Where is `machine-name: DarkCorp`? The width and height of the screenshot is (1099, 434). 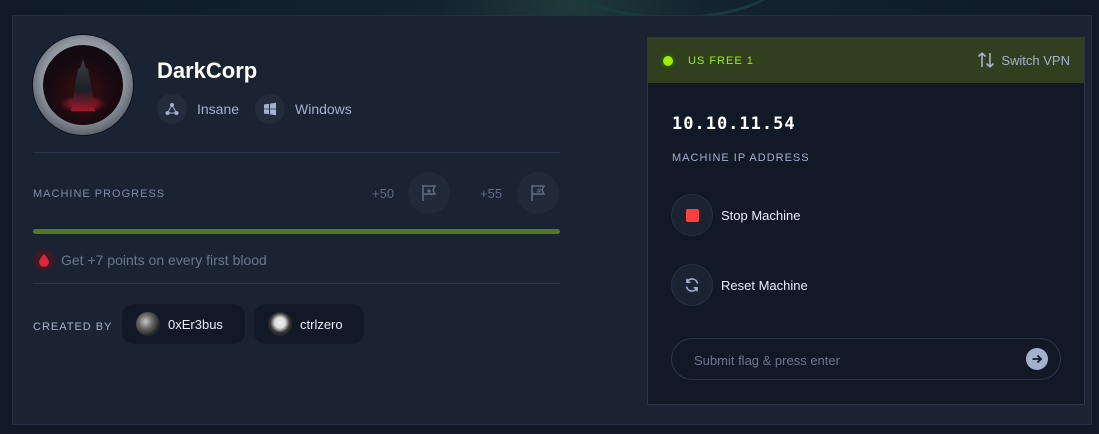 machine-name: DarkCorp is located at coordinates (207, 70).